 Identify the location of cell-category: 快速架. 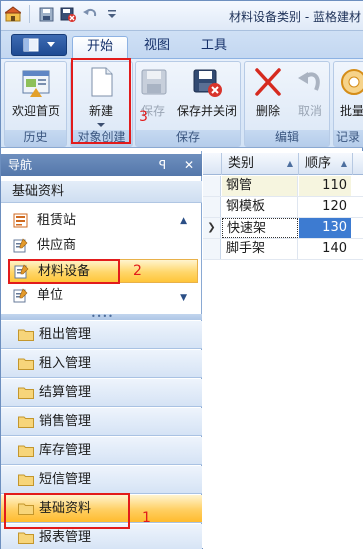
(260, 228).